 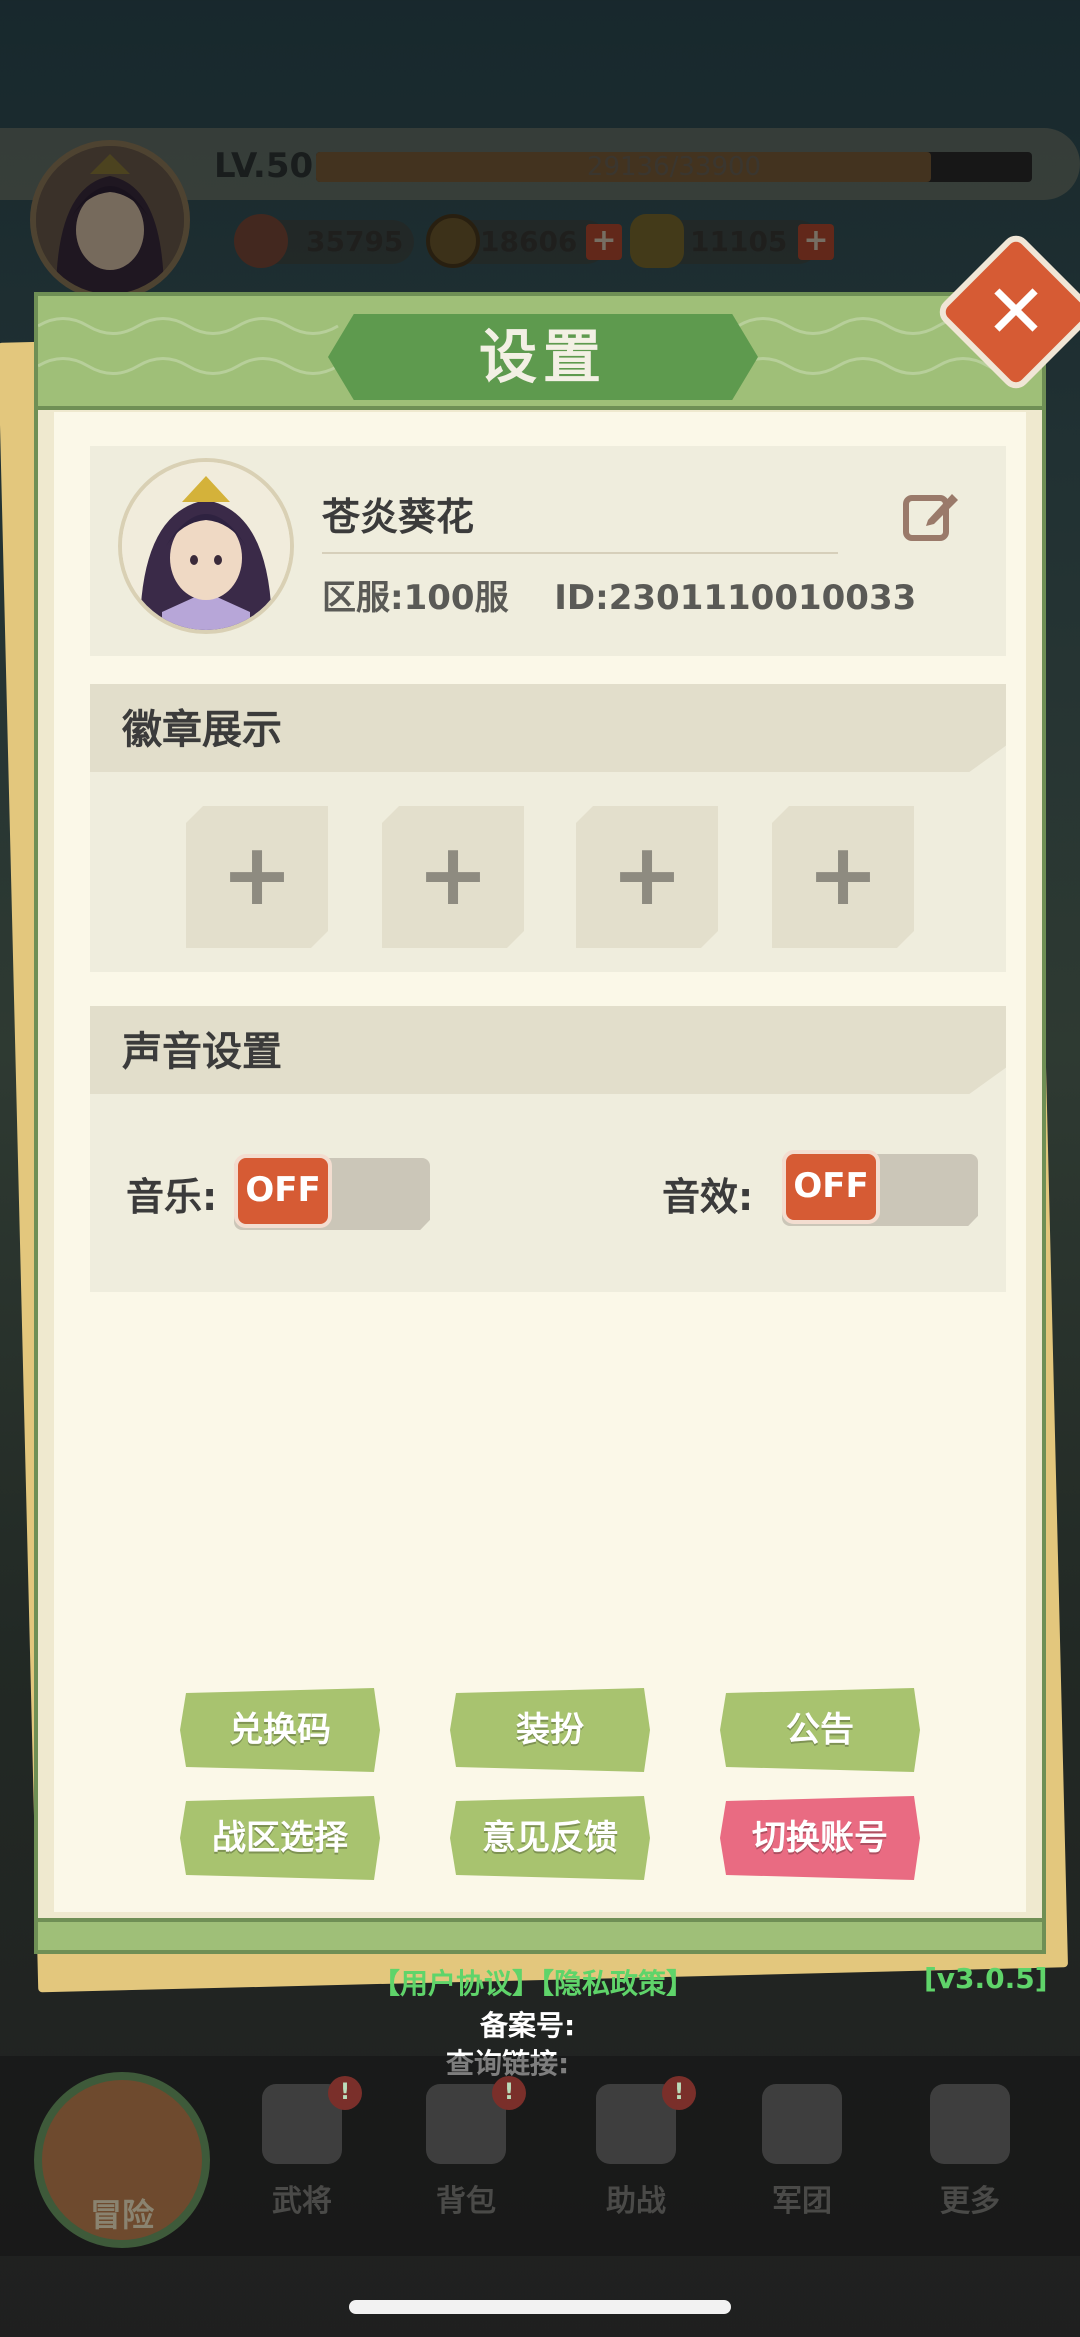 I want to click on dialog-title-ribbon: 设置, so click(x=543, y=357).